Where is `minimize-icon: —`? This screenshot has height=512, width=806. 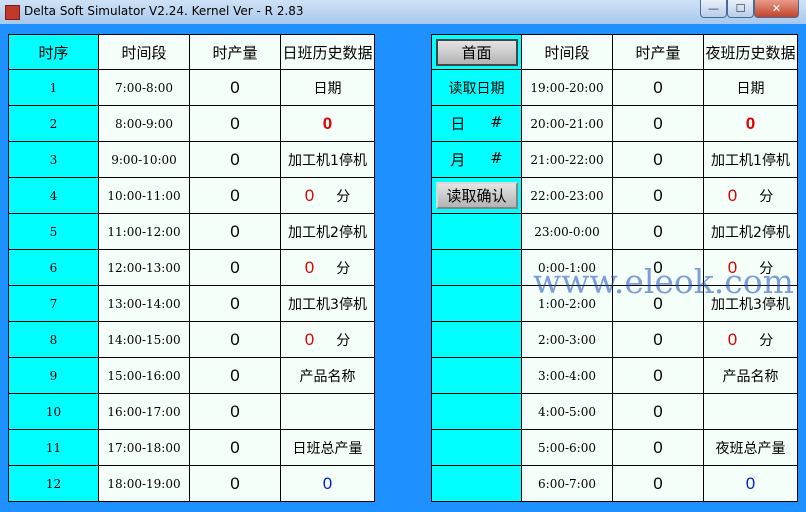
minimize-icon: — is located at coordinates (713, 8).